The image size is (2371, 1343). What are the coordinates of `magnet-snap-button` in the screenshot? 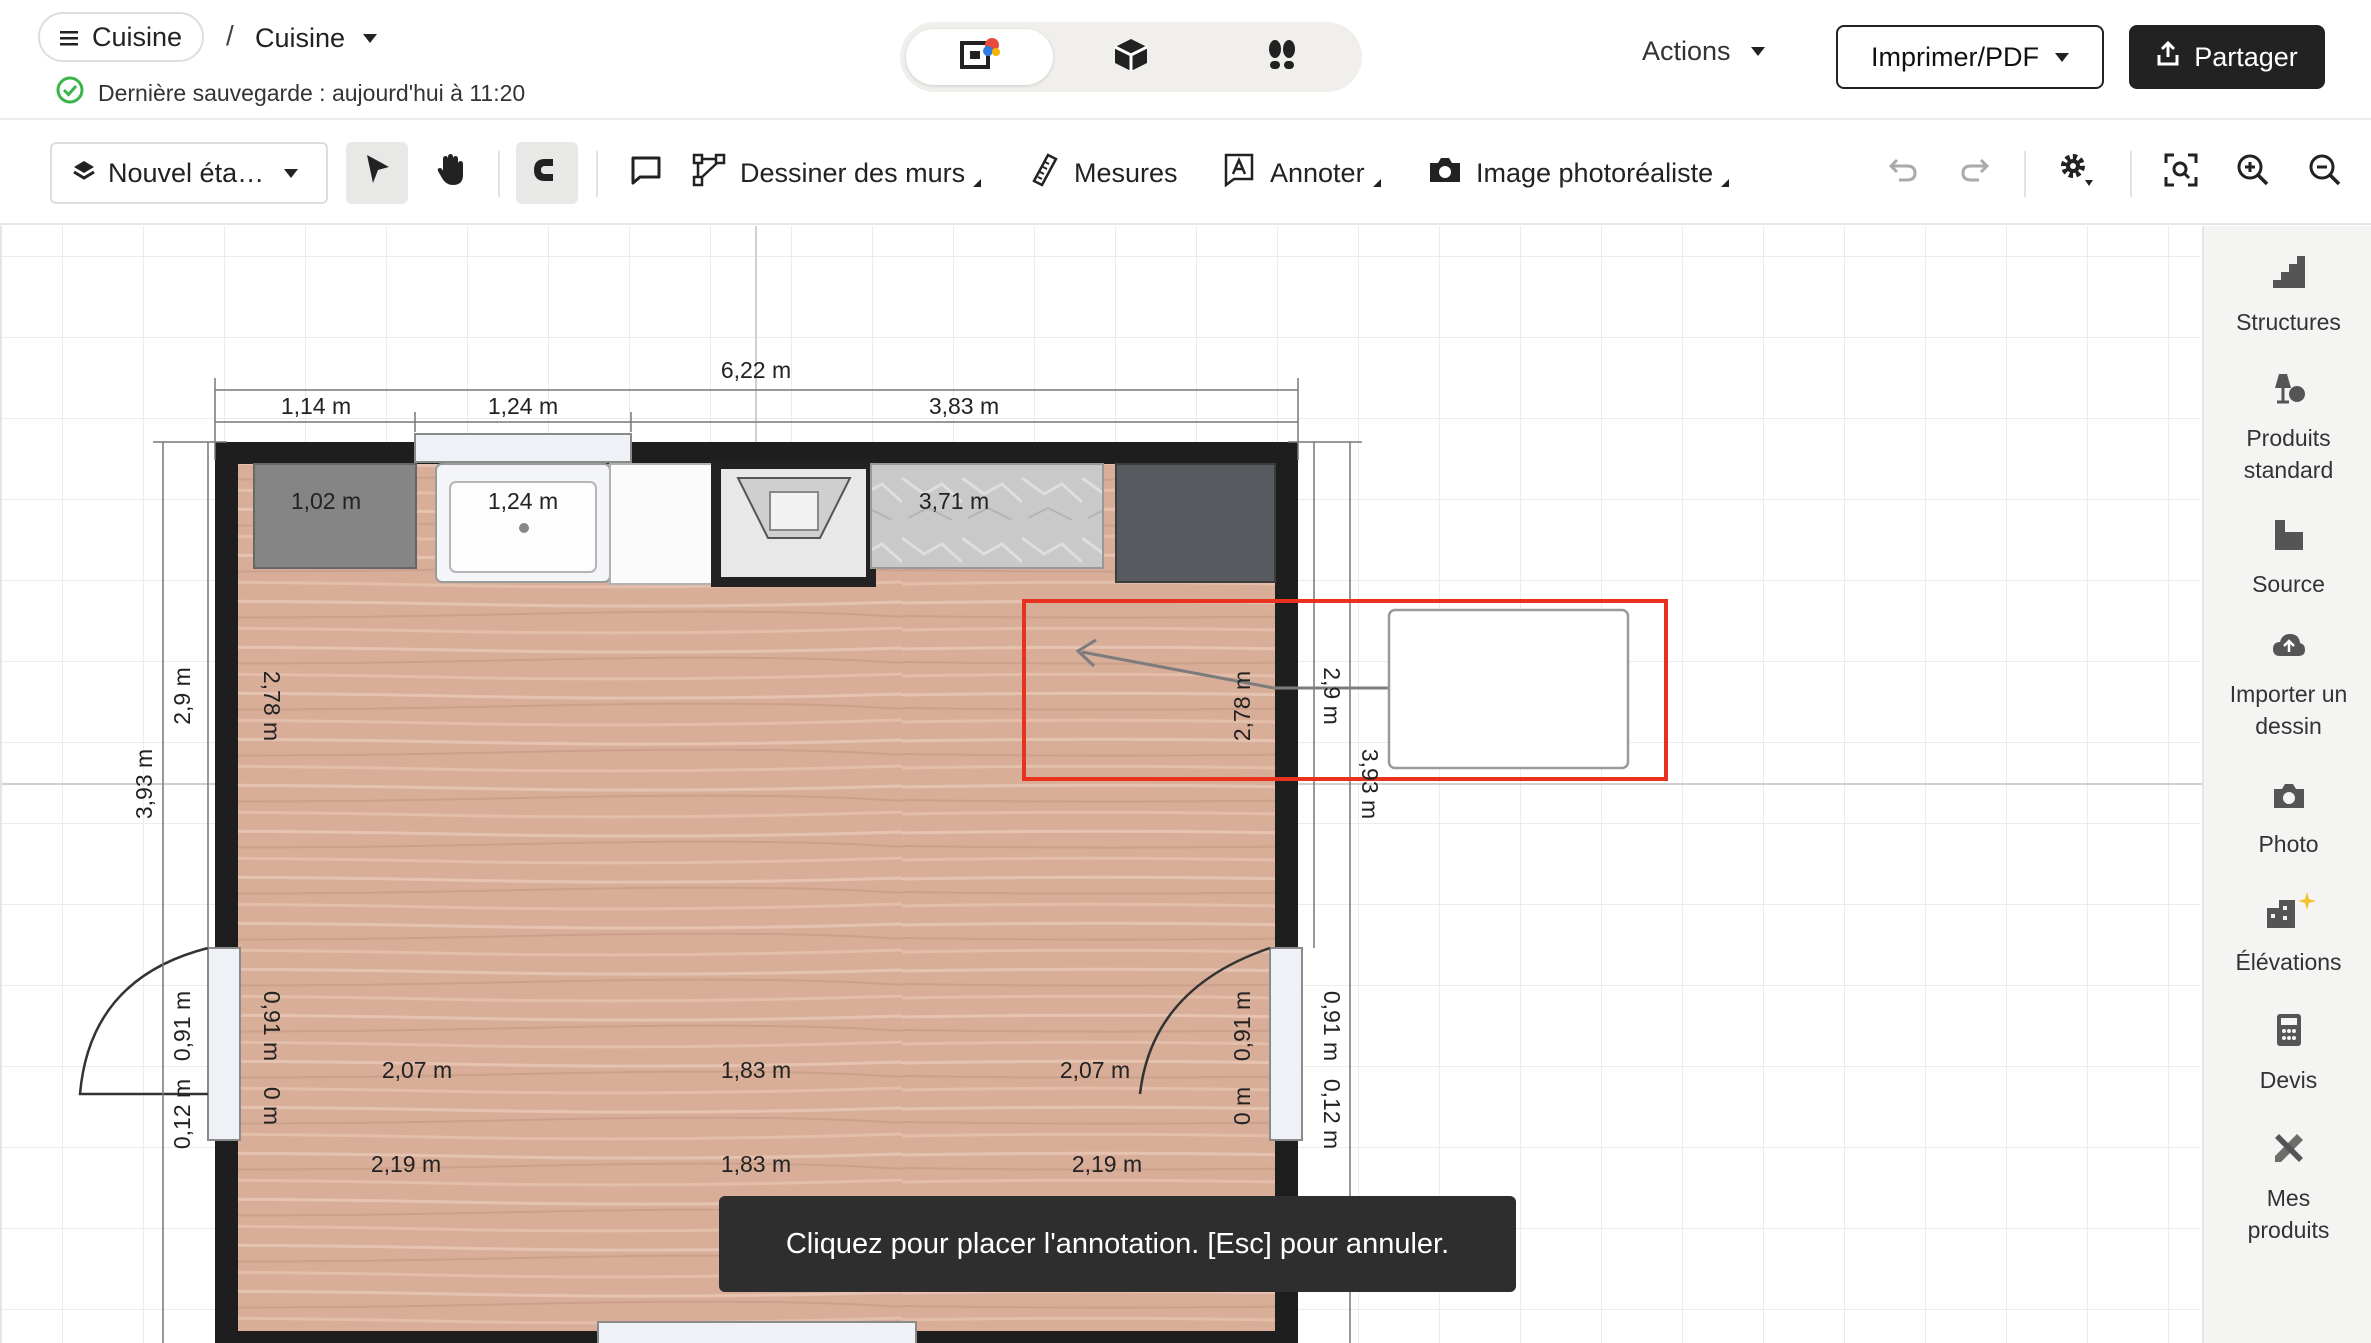 It's located at (547, 173).